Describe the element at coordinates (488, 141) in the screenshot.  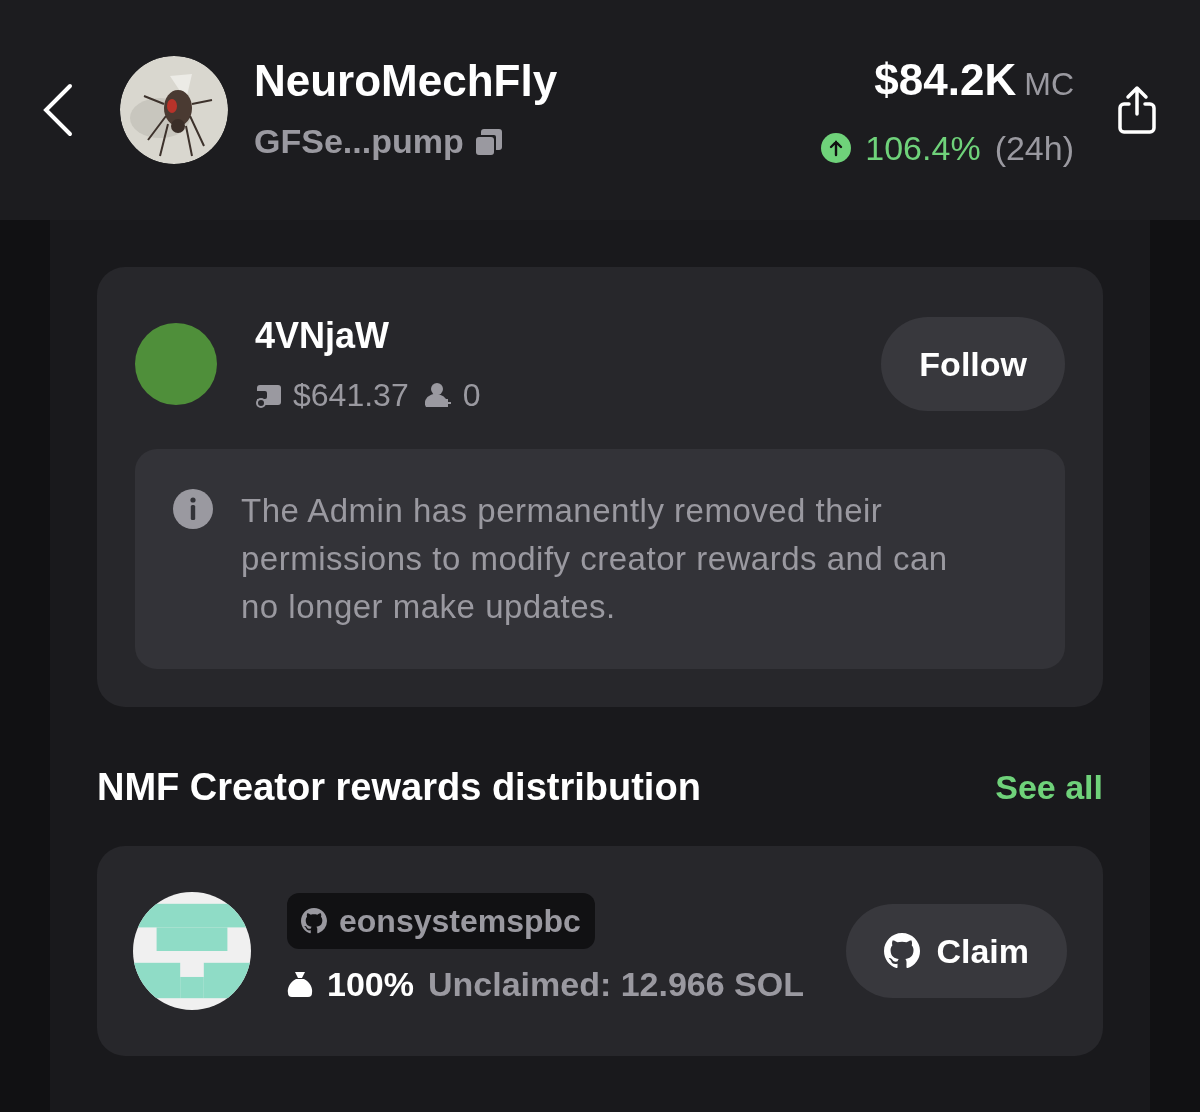
I see `copy-icon` at that location.